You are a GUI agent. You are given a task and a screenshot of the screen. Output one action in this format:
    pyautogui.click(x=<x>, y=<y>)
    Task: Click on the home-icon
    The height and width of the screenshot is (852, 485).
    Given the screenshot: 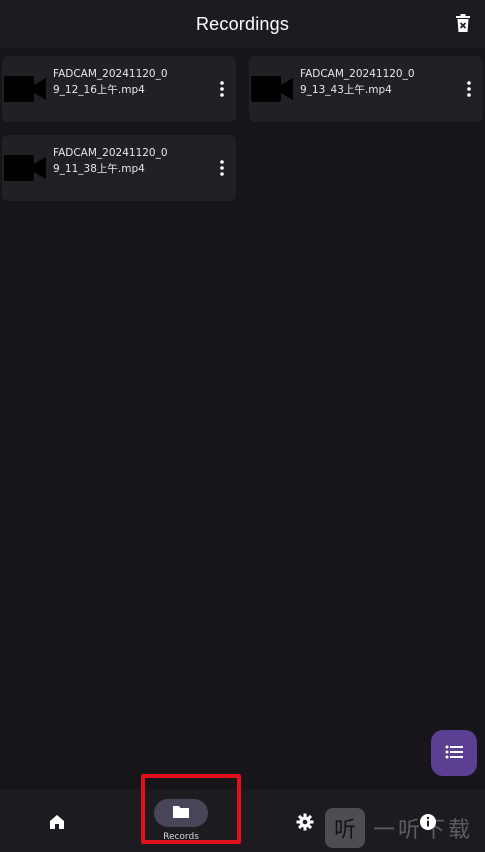 What is the action you would take?
    pyautogui.click(x=57, y=825)
    